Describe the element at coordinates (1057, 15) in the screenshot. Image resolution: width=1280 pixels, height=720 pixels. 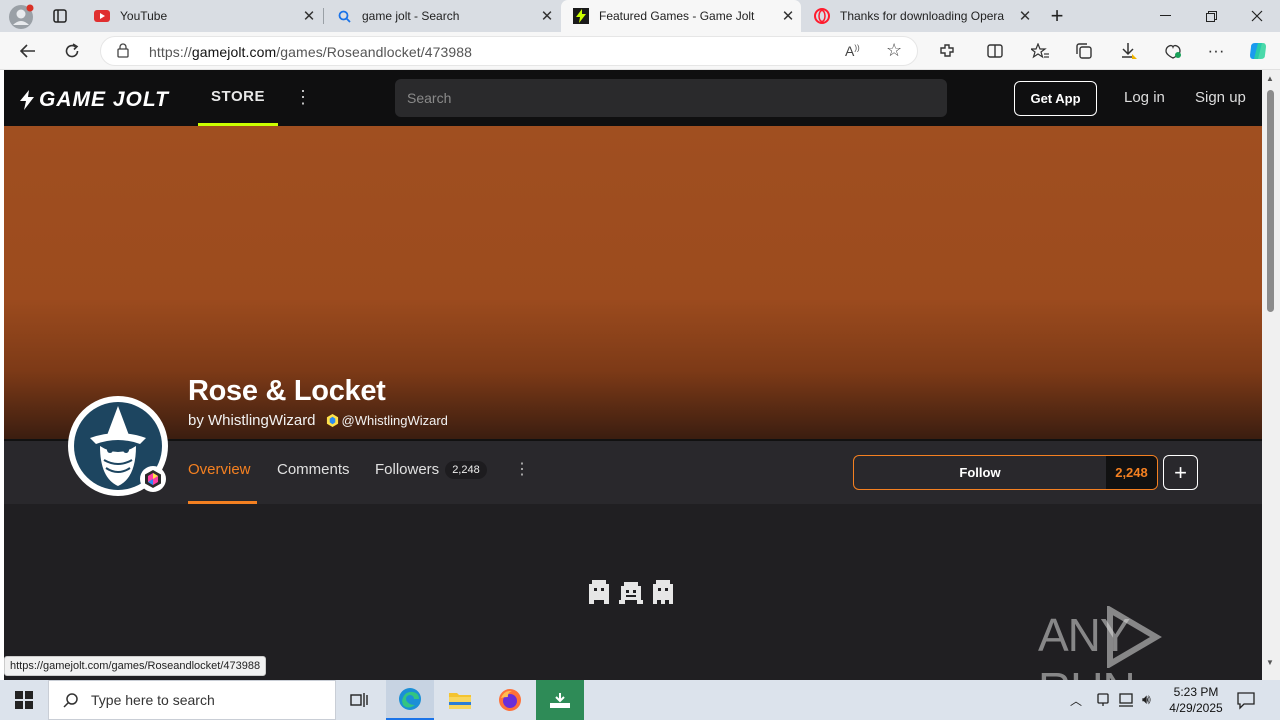
I see `new-tab-icon: +` at that location.